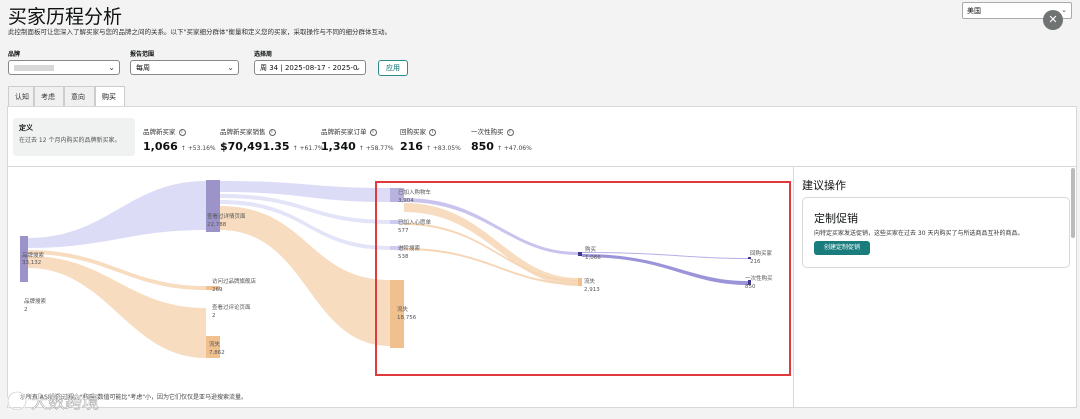 This screenshot has height=419, width=1080. What do you see at coordinates (79, 96) in the screenshot?
I see `tab-intent: 意向` at bounding box center [79, 96].